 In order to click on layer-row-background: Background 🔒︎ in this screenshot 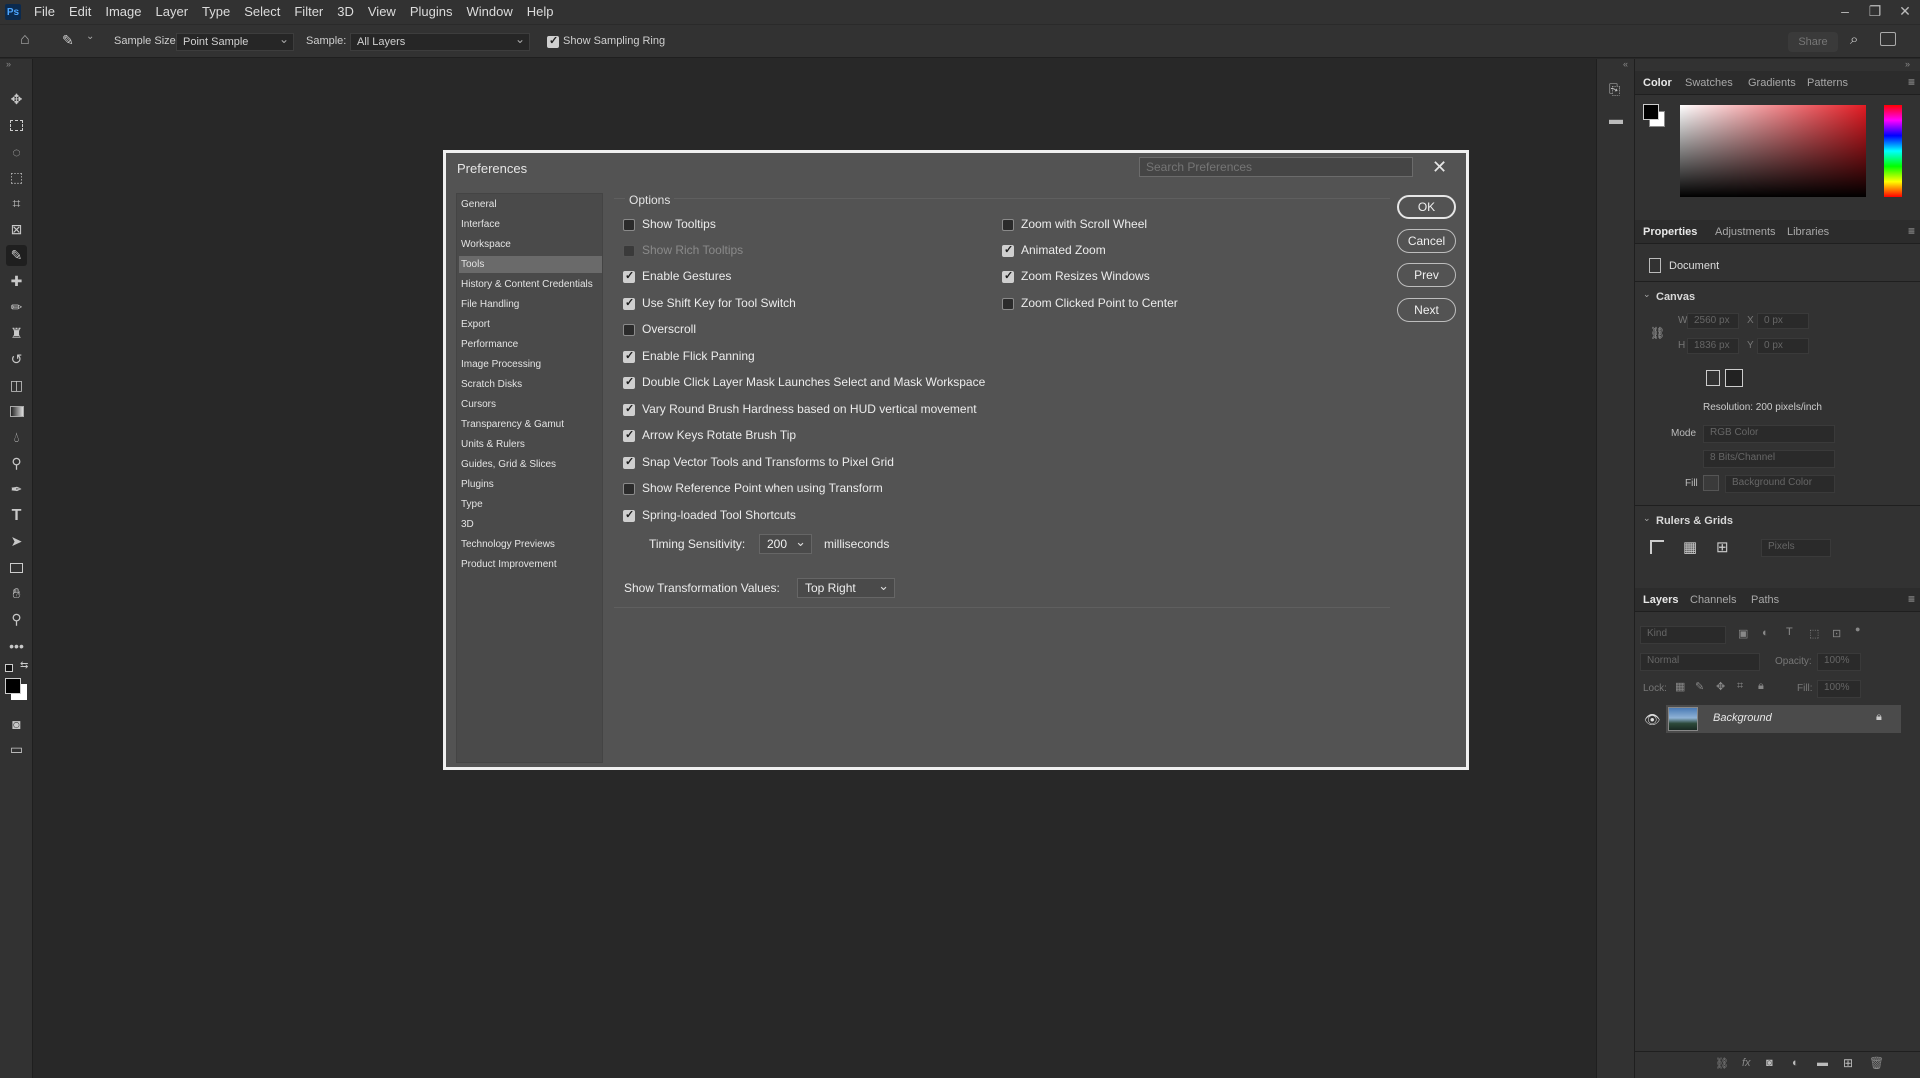, I will do `click(1783, 719)`.